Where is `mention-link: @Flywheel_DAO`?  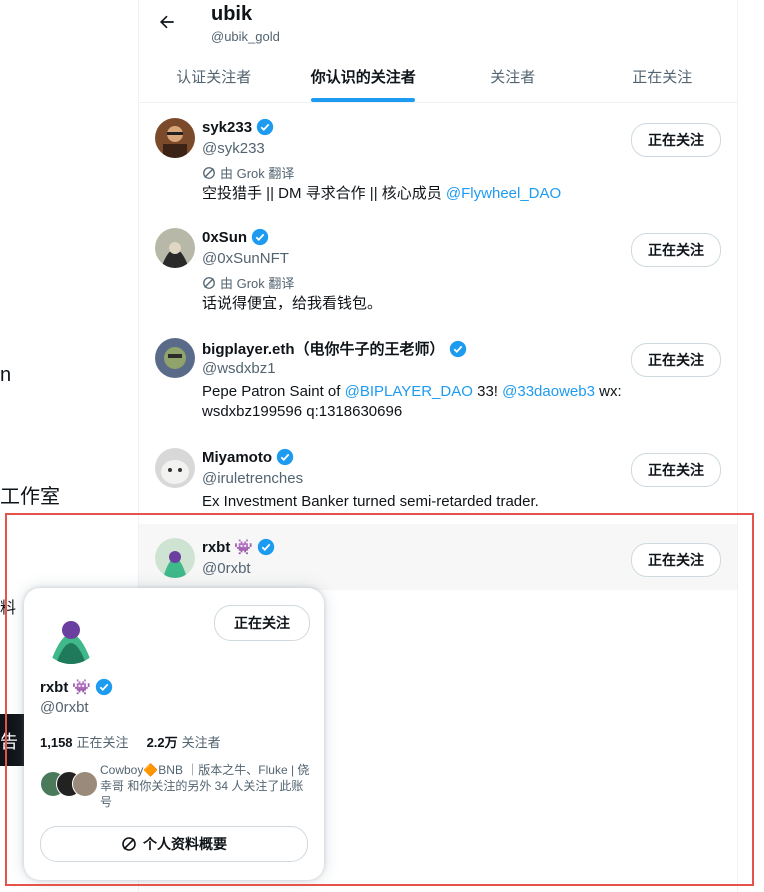
mention-link: @Flywheel_DAO is located at coordinates (503, 193).